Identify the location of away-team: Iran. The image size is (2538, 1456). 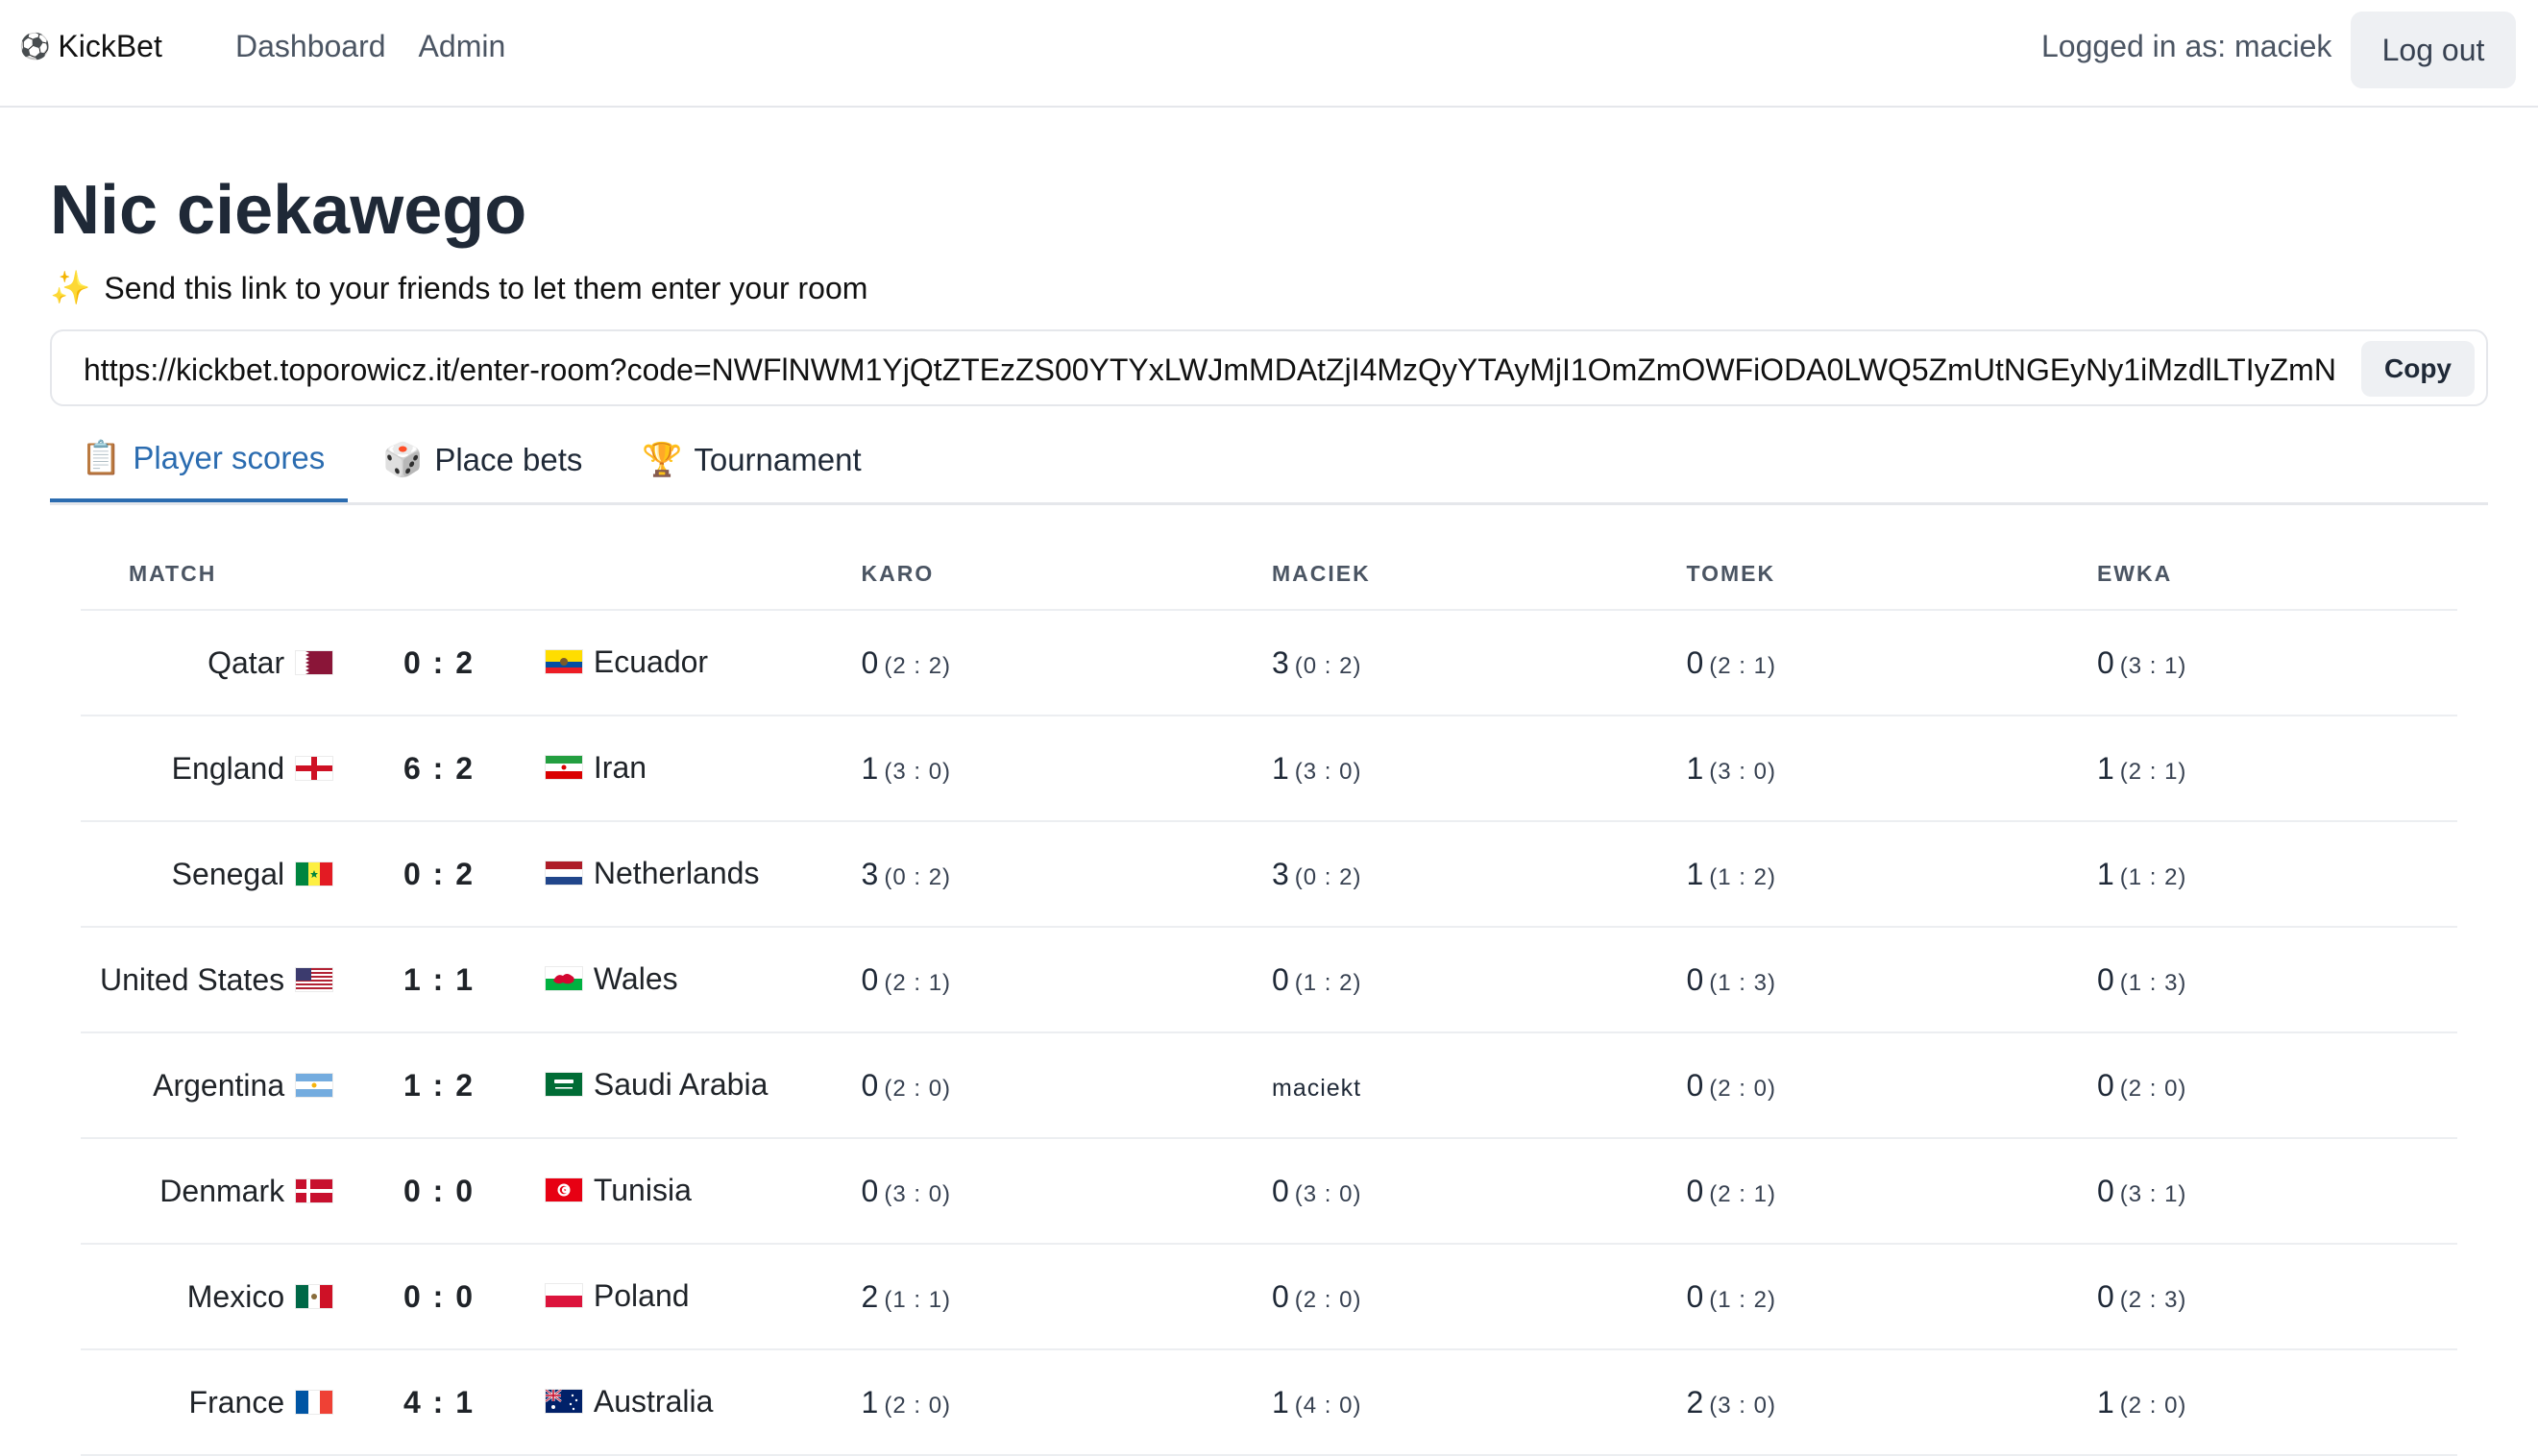
(596, 768).